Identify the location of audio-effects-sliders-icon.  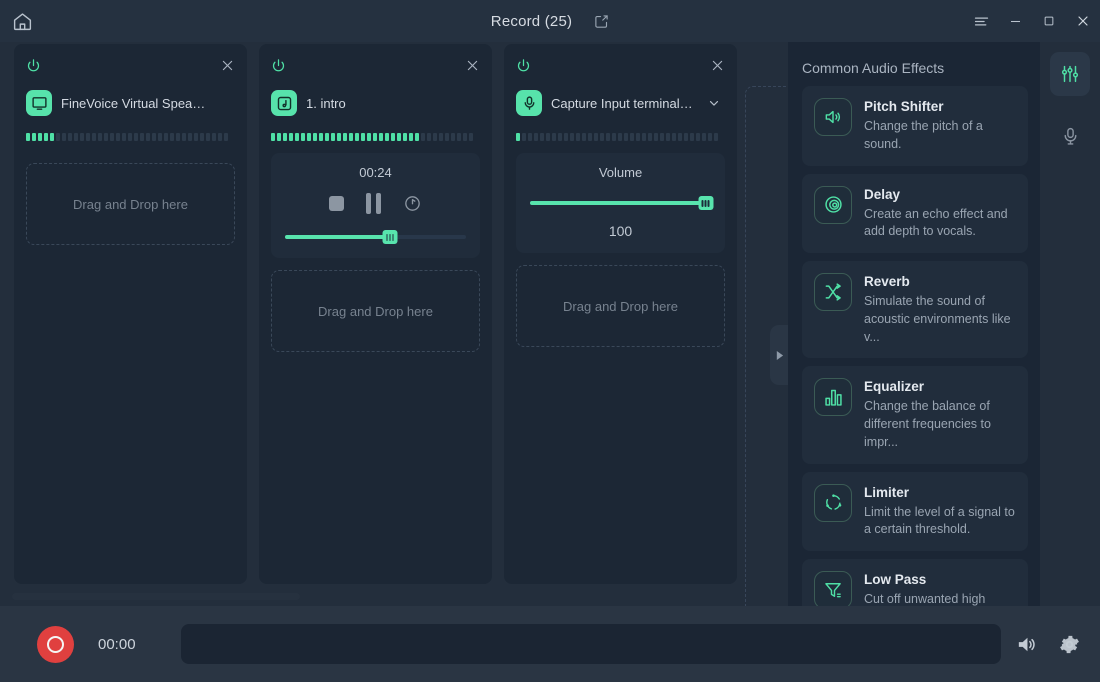
(1070, 74).